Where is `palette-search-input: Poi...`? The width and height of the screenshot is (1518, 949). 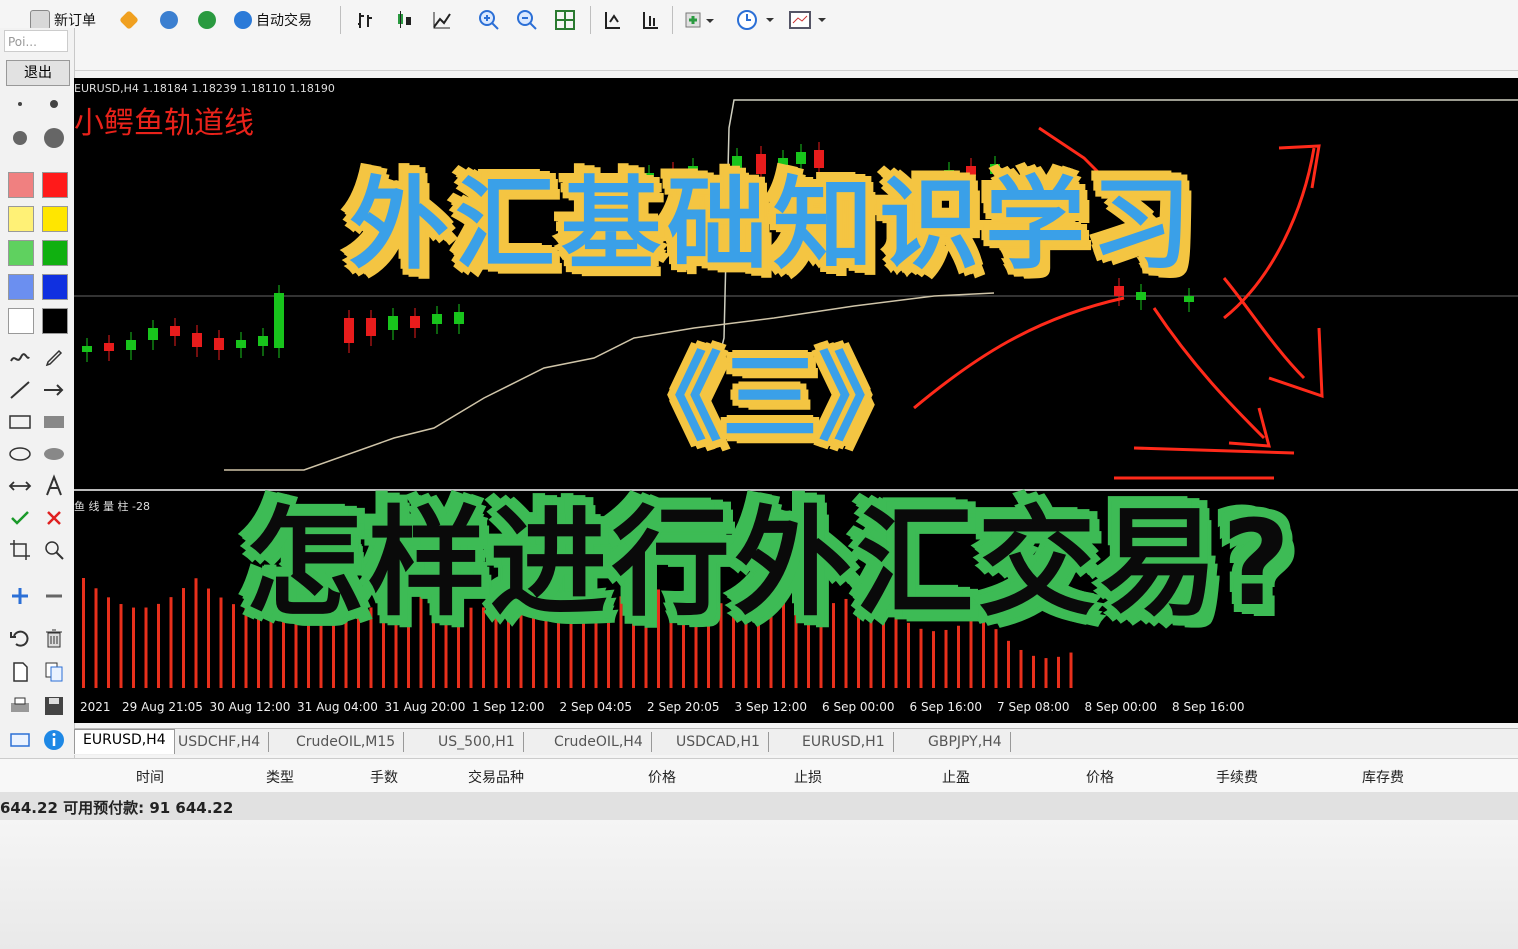
palette-search-input: Poi... is located at coordinates (36, 41).